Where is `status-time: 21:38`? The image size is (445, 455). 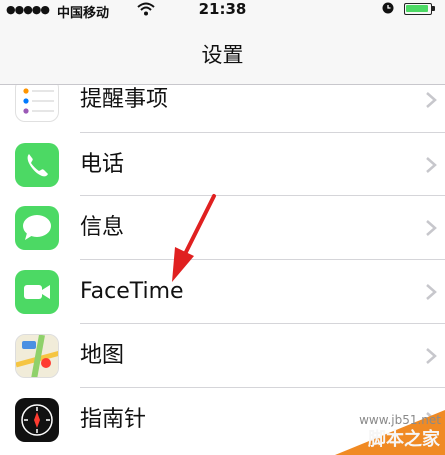
status-time: 21:38 is located at coordinates (222, 9).